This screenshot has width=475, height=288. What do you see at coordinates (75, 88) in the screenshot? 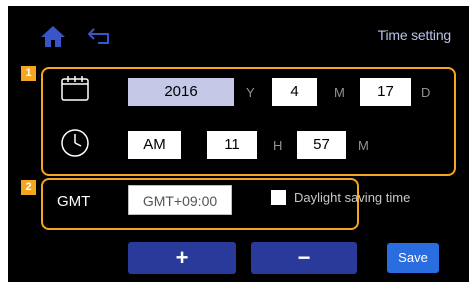
I see `calendar-icon` at bounding box center [75, 88].